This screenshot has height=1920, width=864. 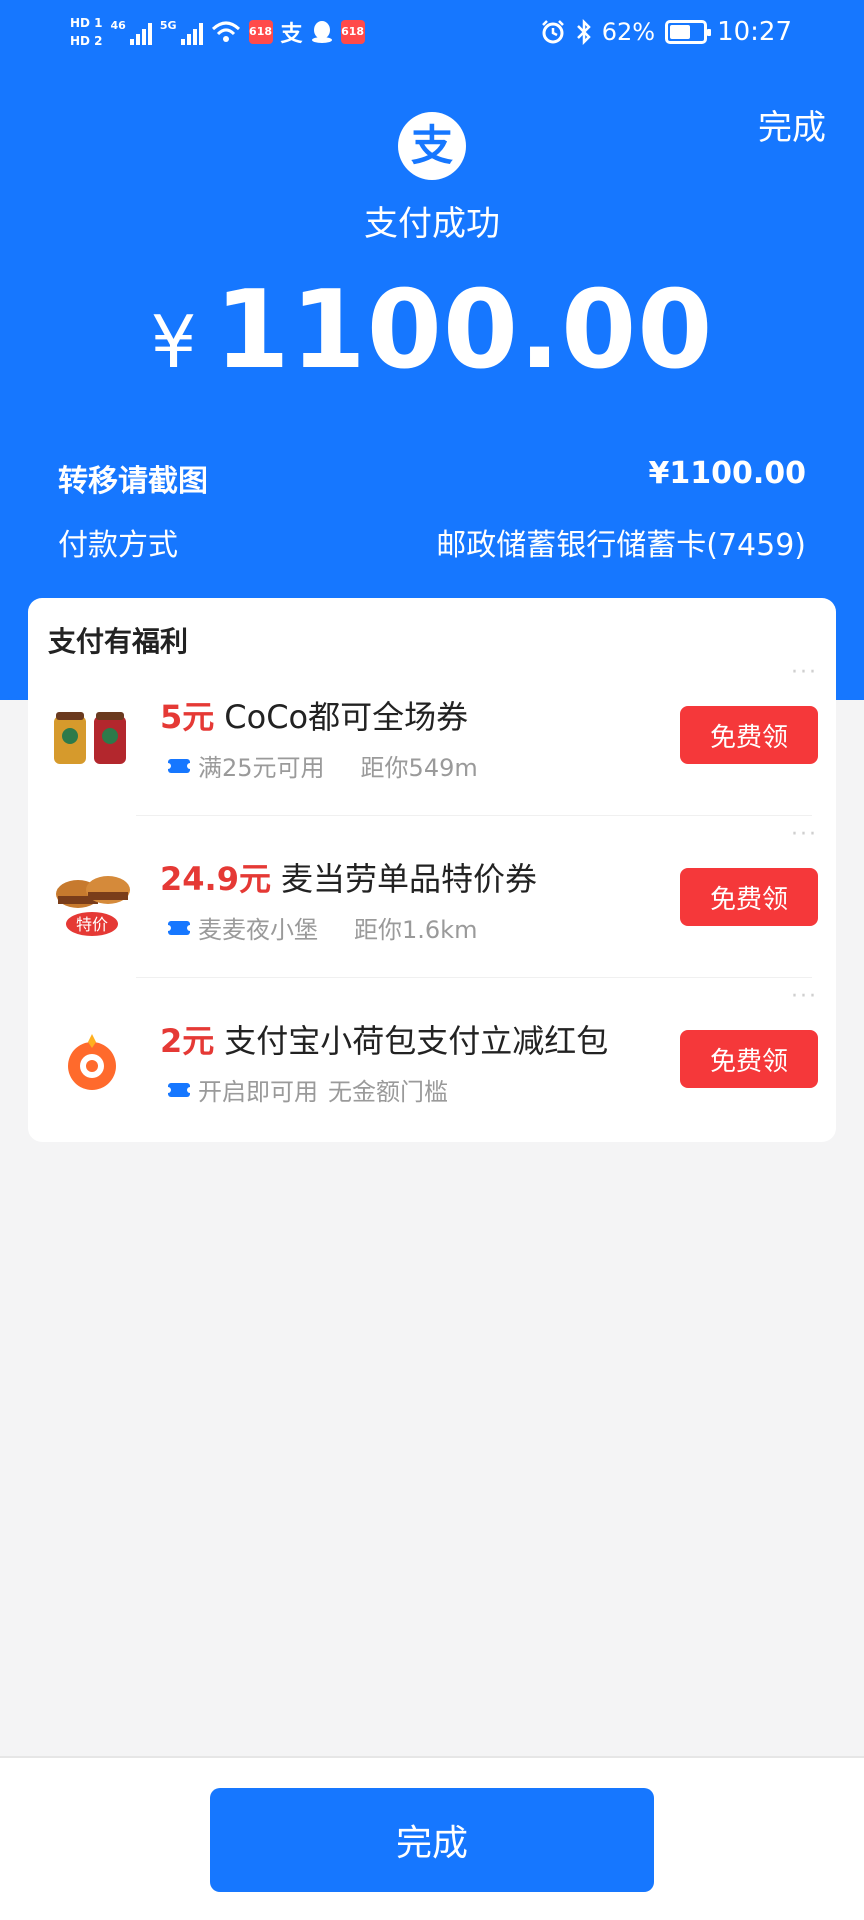 I want to click on info-label: 转移请截图, so click(x=133, y=481).